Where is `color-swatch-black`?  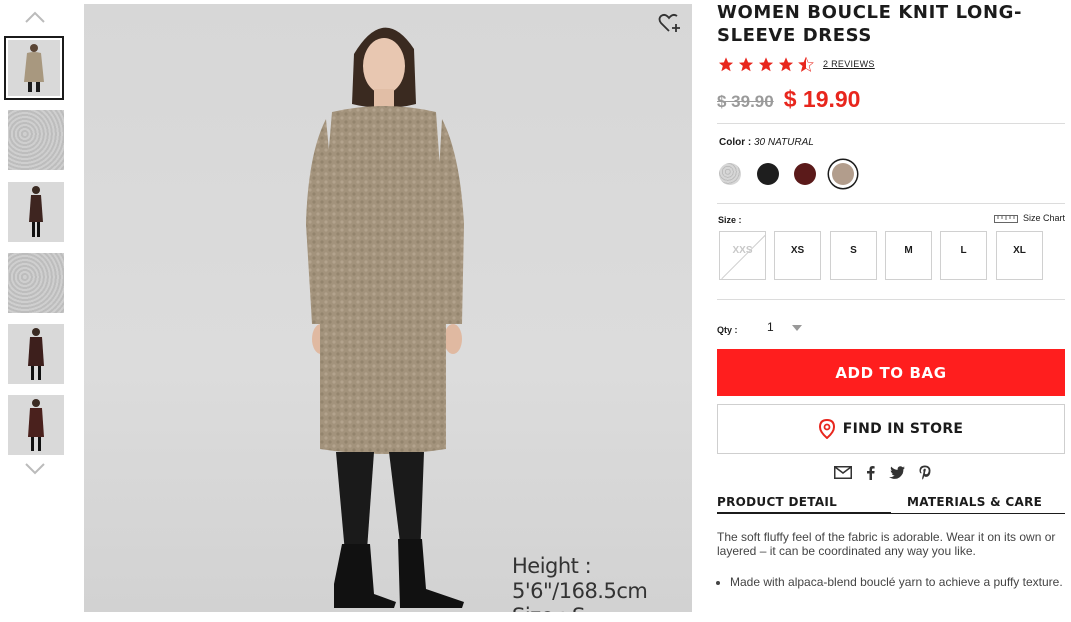 color-swatch-black is located at coordinates (768, 174).